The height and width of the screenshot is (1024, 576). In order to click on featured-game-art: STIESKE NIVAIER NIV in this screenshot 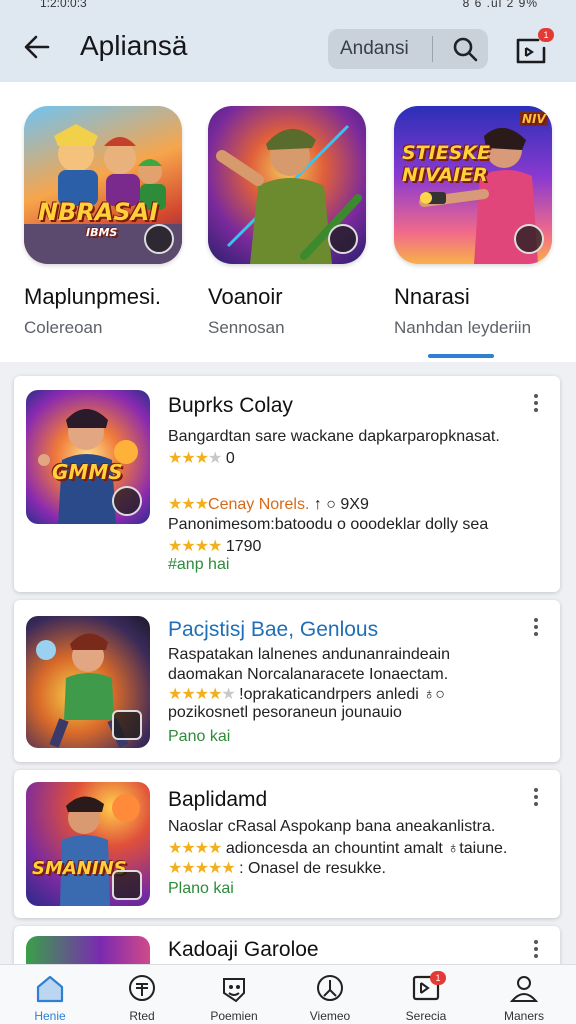, I will do `click(473, 185)`.